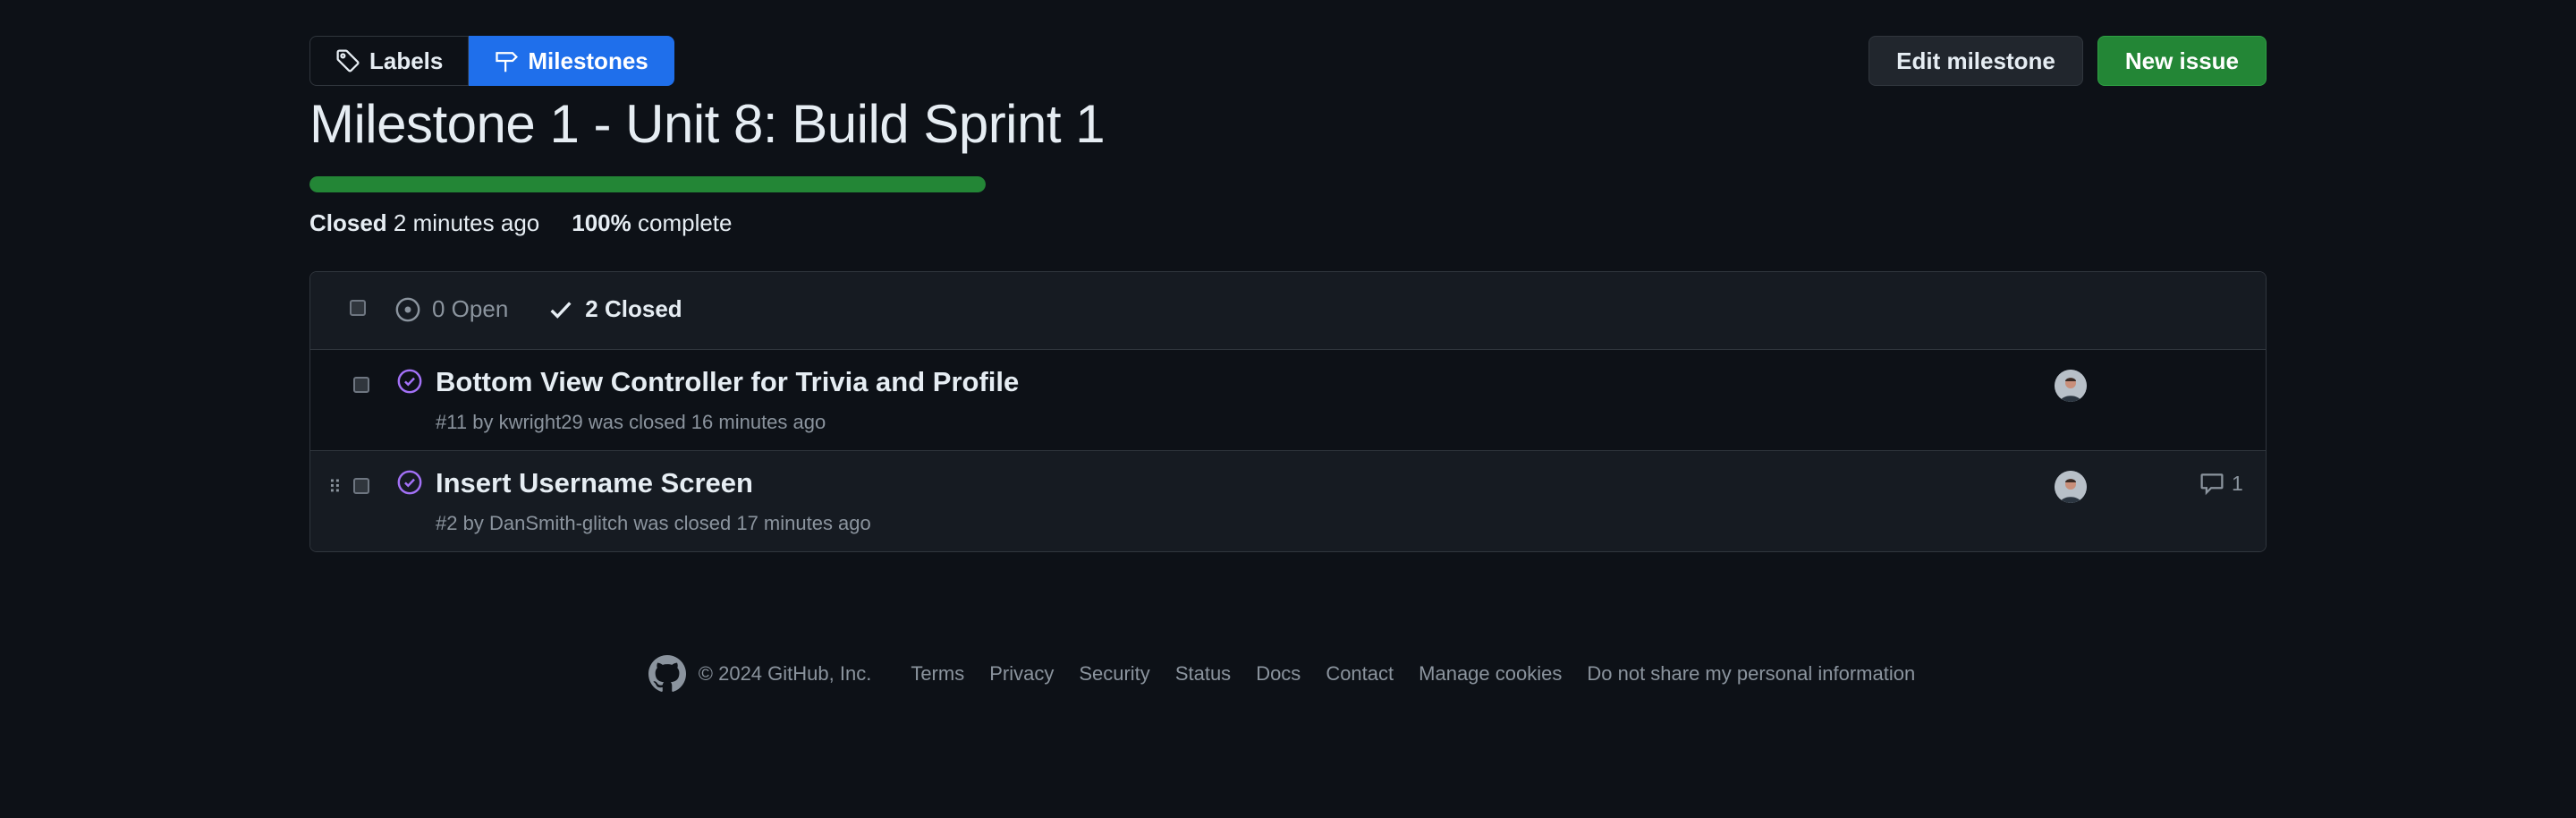 Image resolution: width=2576 pixels, height=818 pixels. What do you see at coordinates (406, 61) in the screenshot?
I see `labels-tab-label: Labels` at bounding box center [406, 61].